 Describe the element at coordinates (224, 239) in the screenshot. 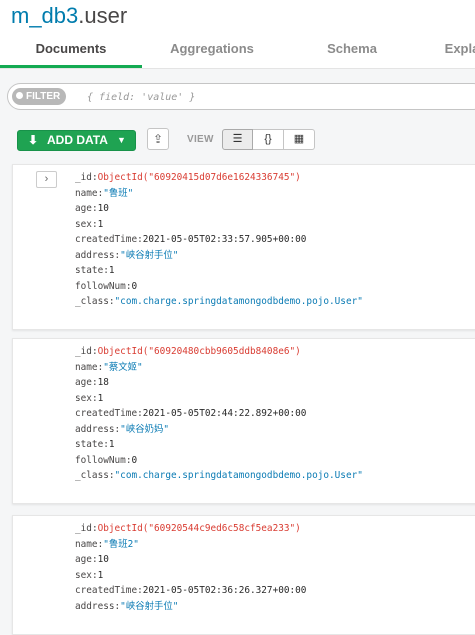

I see `field-value: 2021-05-05T02:33:57.905+00:00` at that location.